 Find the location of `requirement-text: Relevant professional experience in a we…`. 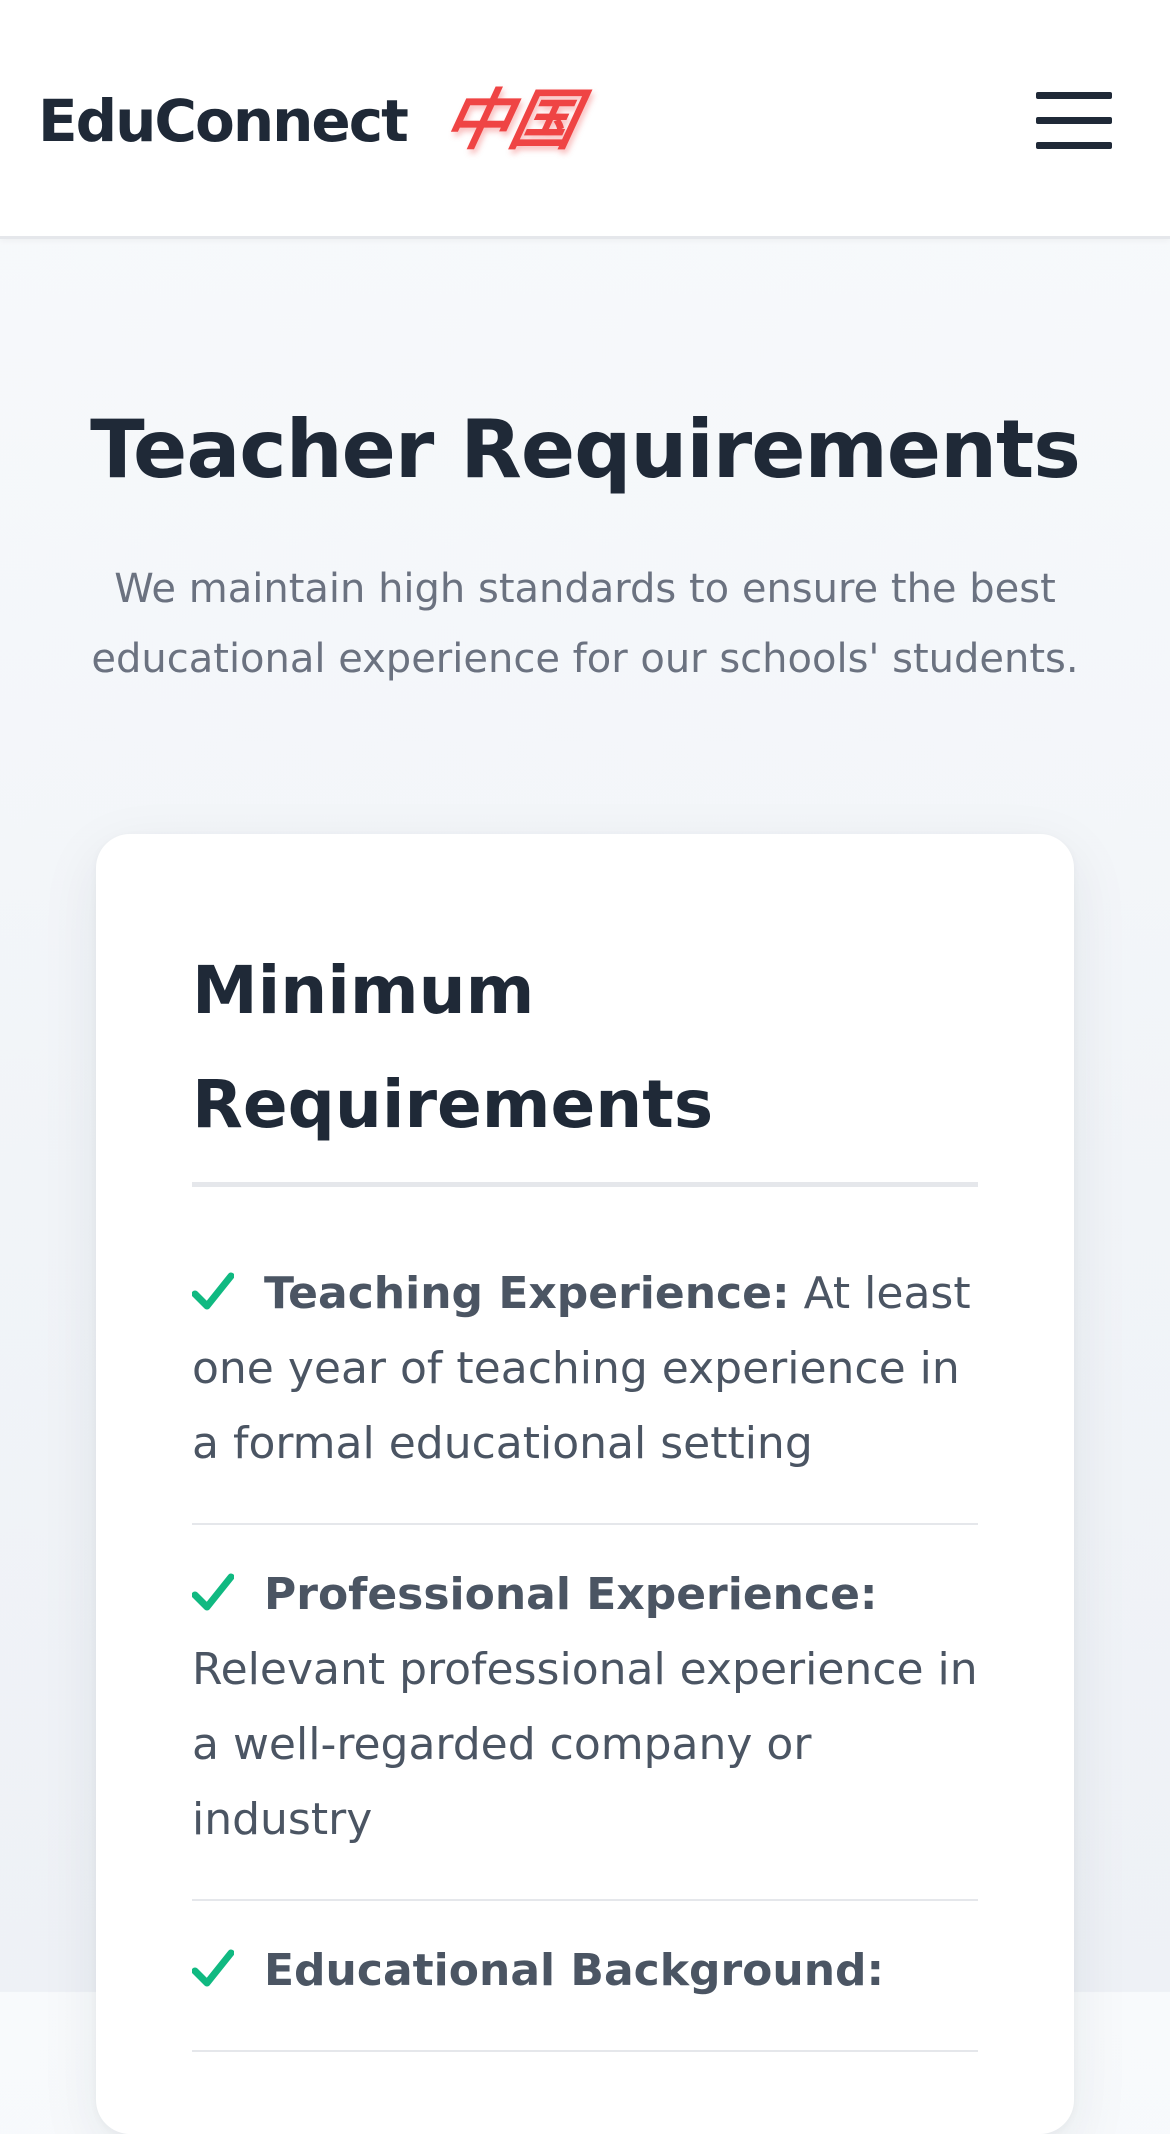

requirement-text: Relevant professional experience in a we… is located at coordinates (585, 1744).